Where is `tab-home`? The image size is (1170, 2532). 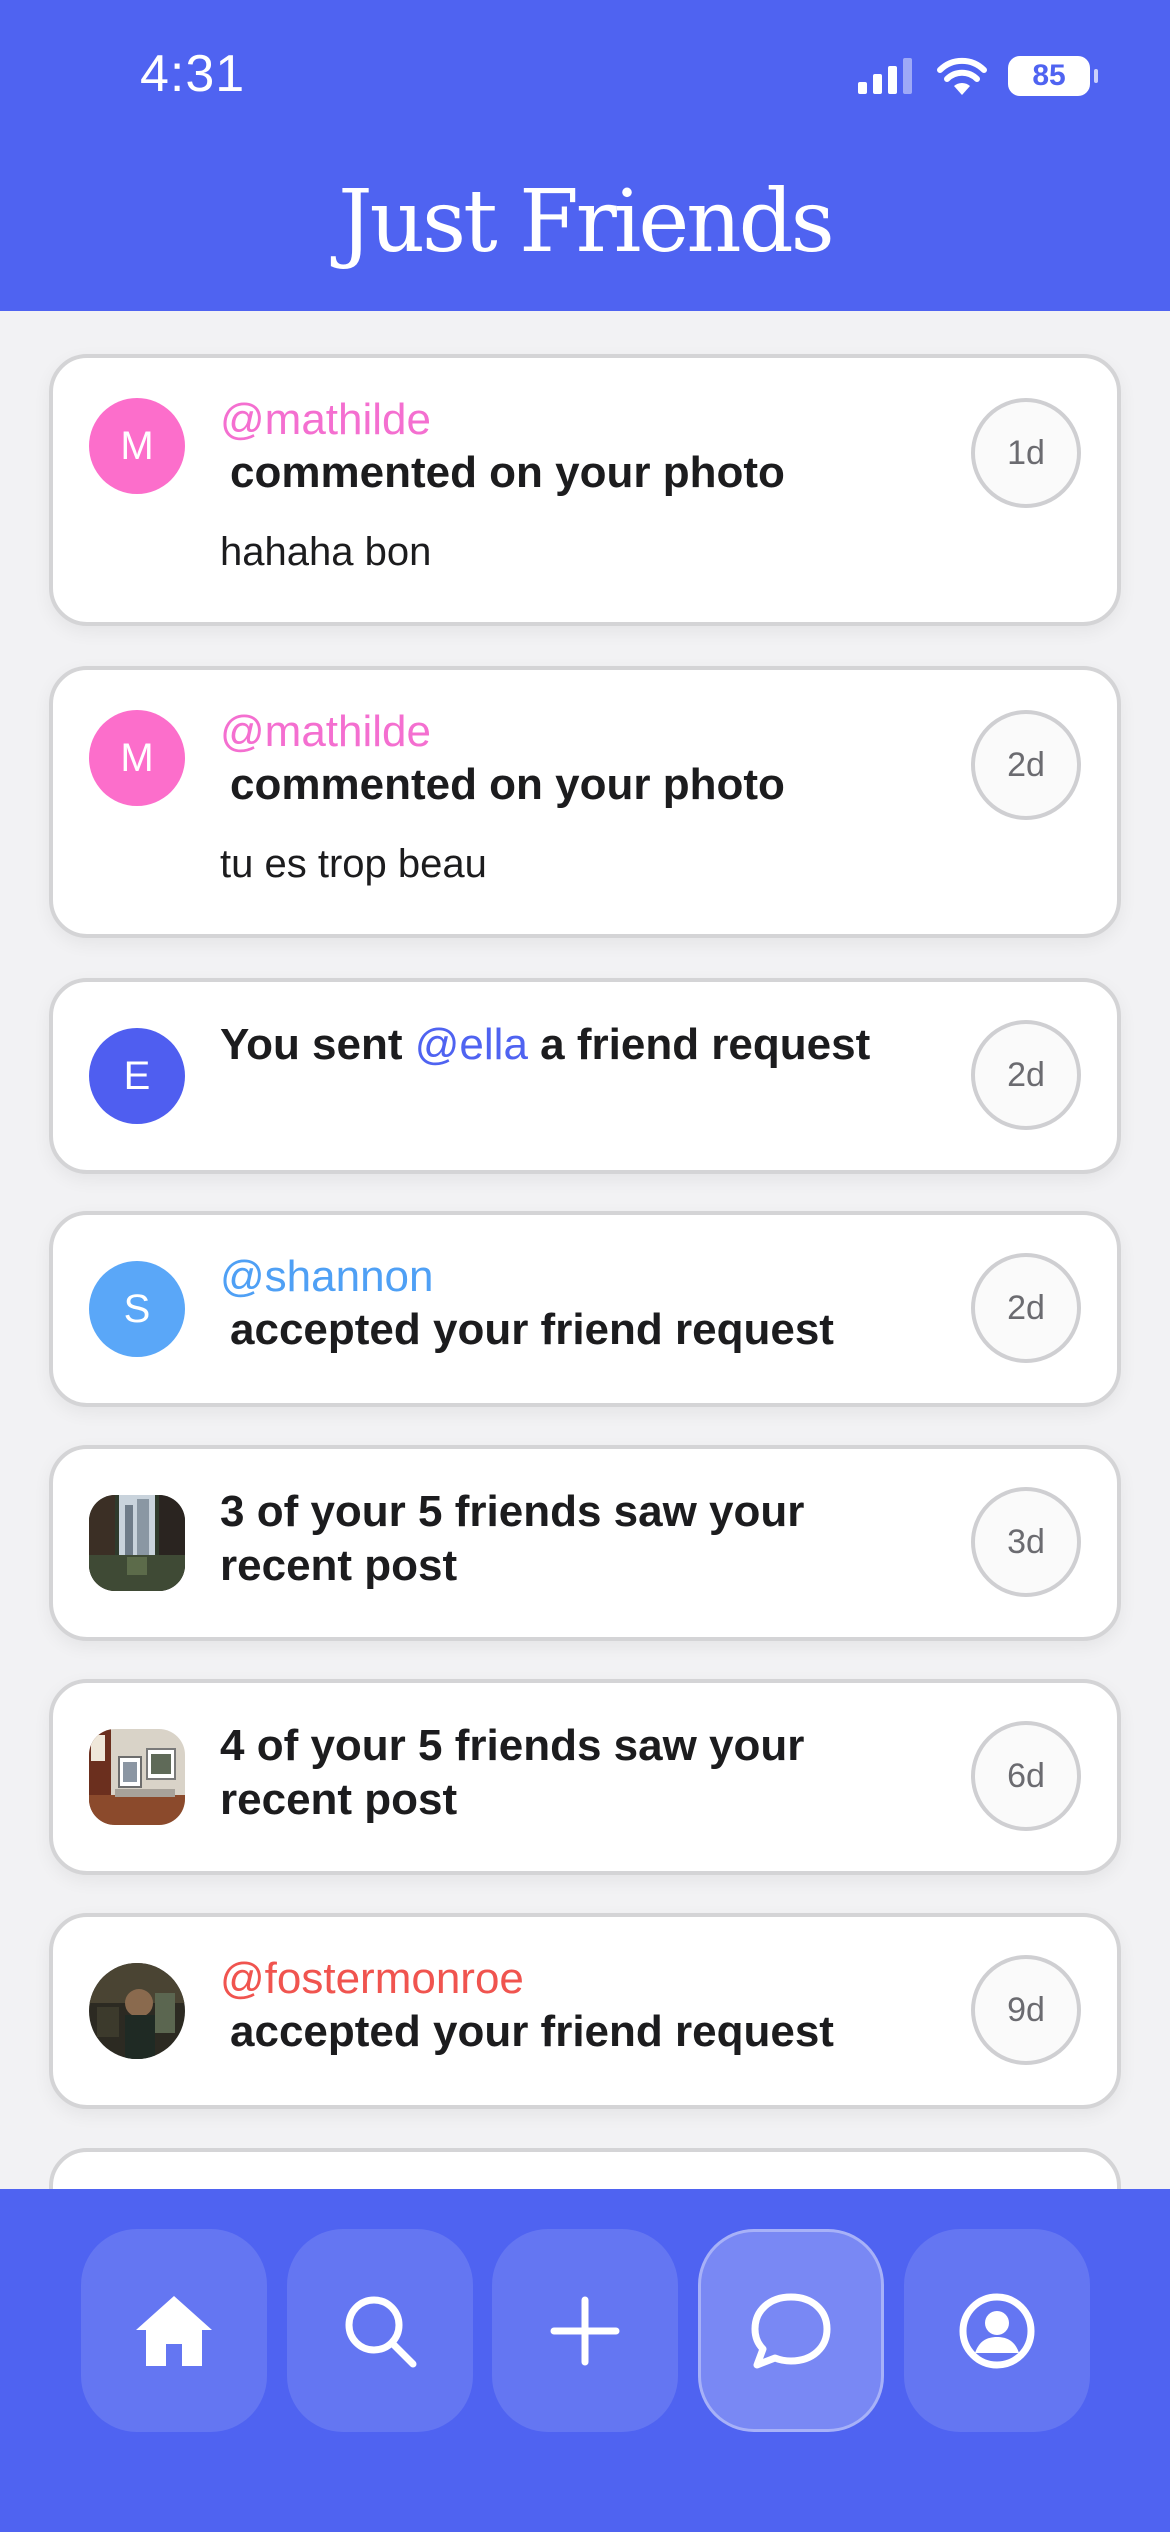 tab-home is located at coordinates (174, 2330).